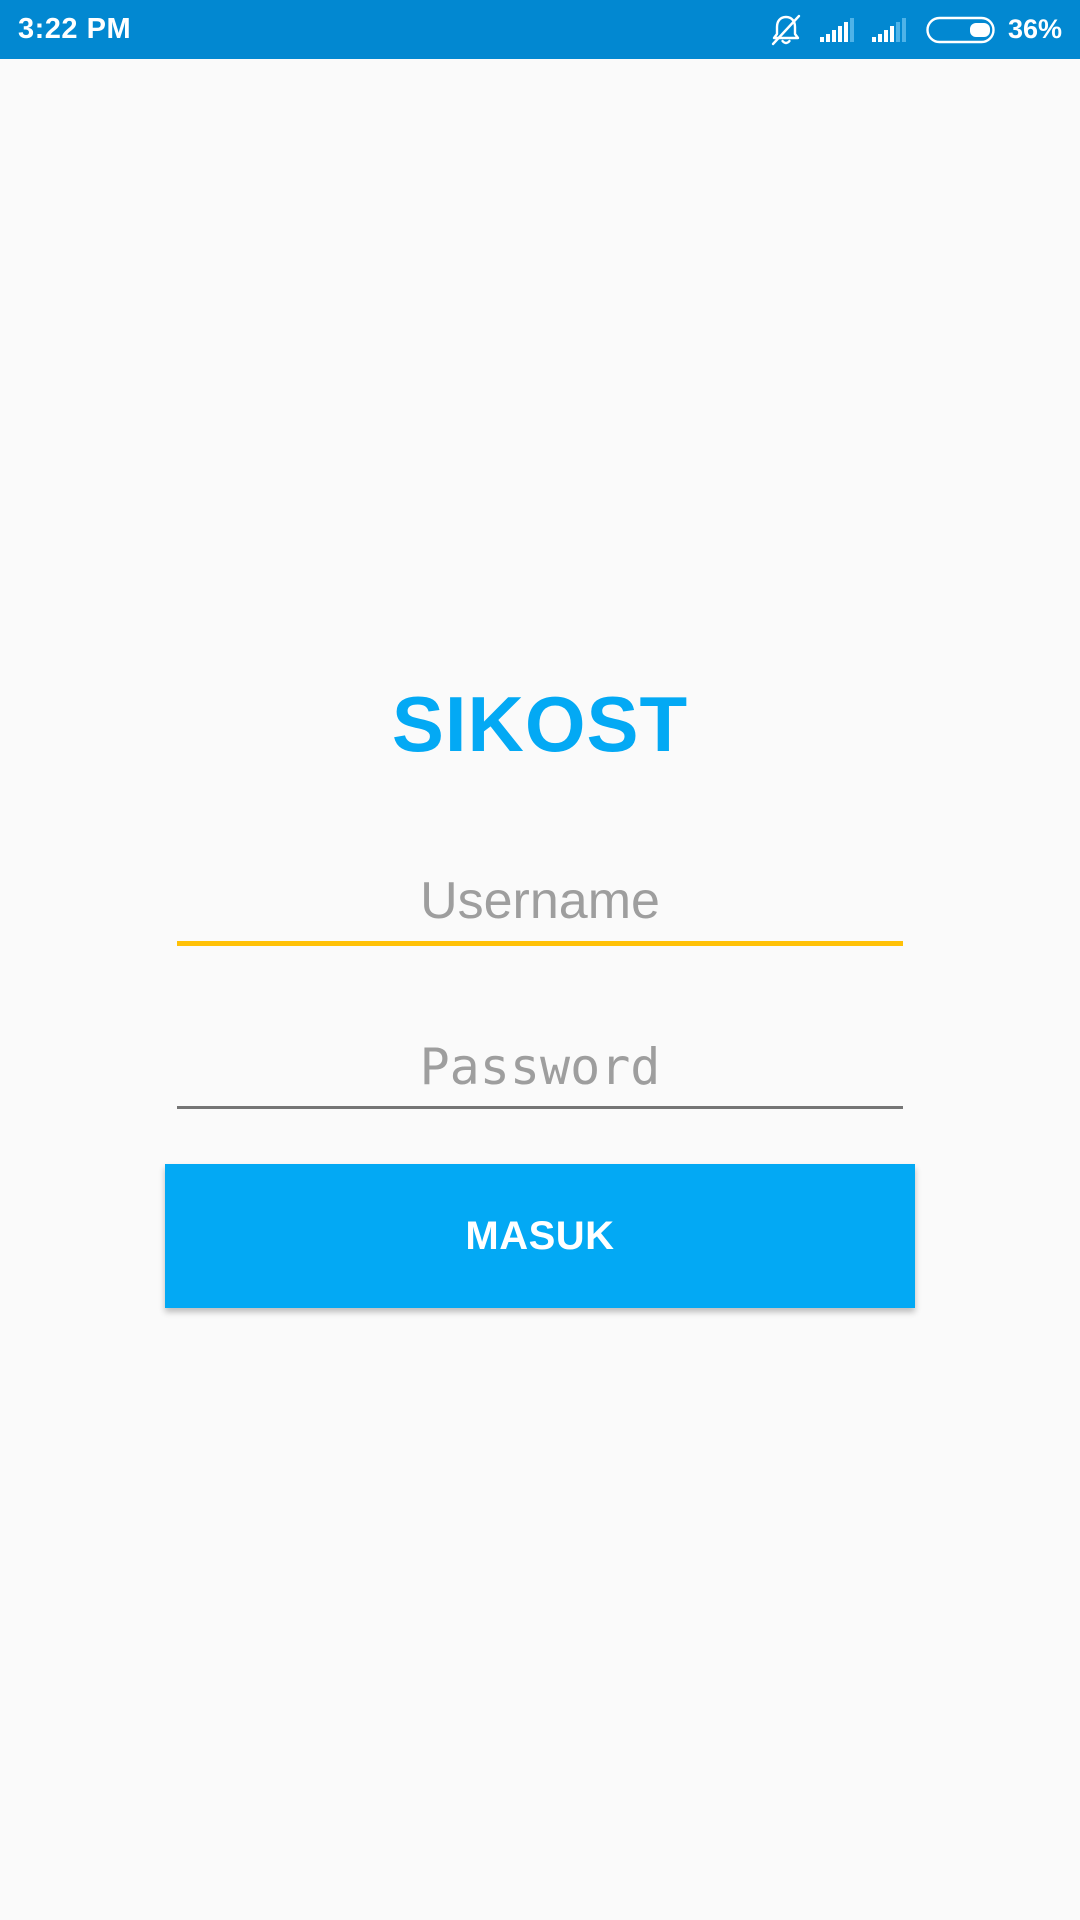  What do you see at coordinates (75, 29) in the screenshot?
I see `status-time: 3:22 PM` at bounding box center [75, 29].